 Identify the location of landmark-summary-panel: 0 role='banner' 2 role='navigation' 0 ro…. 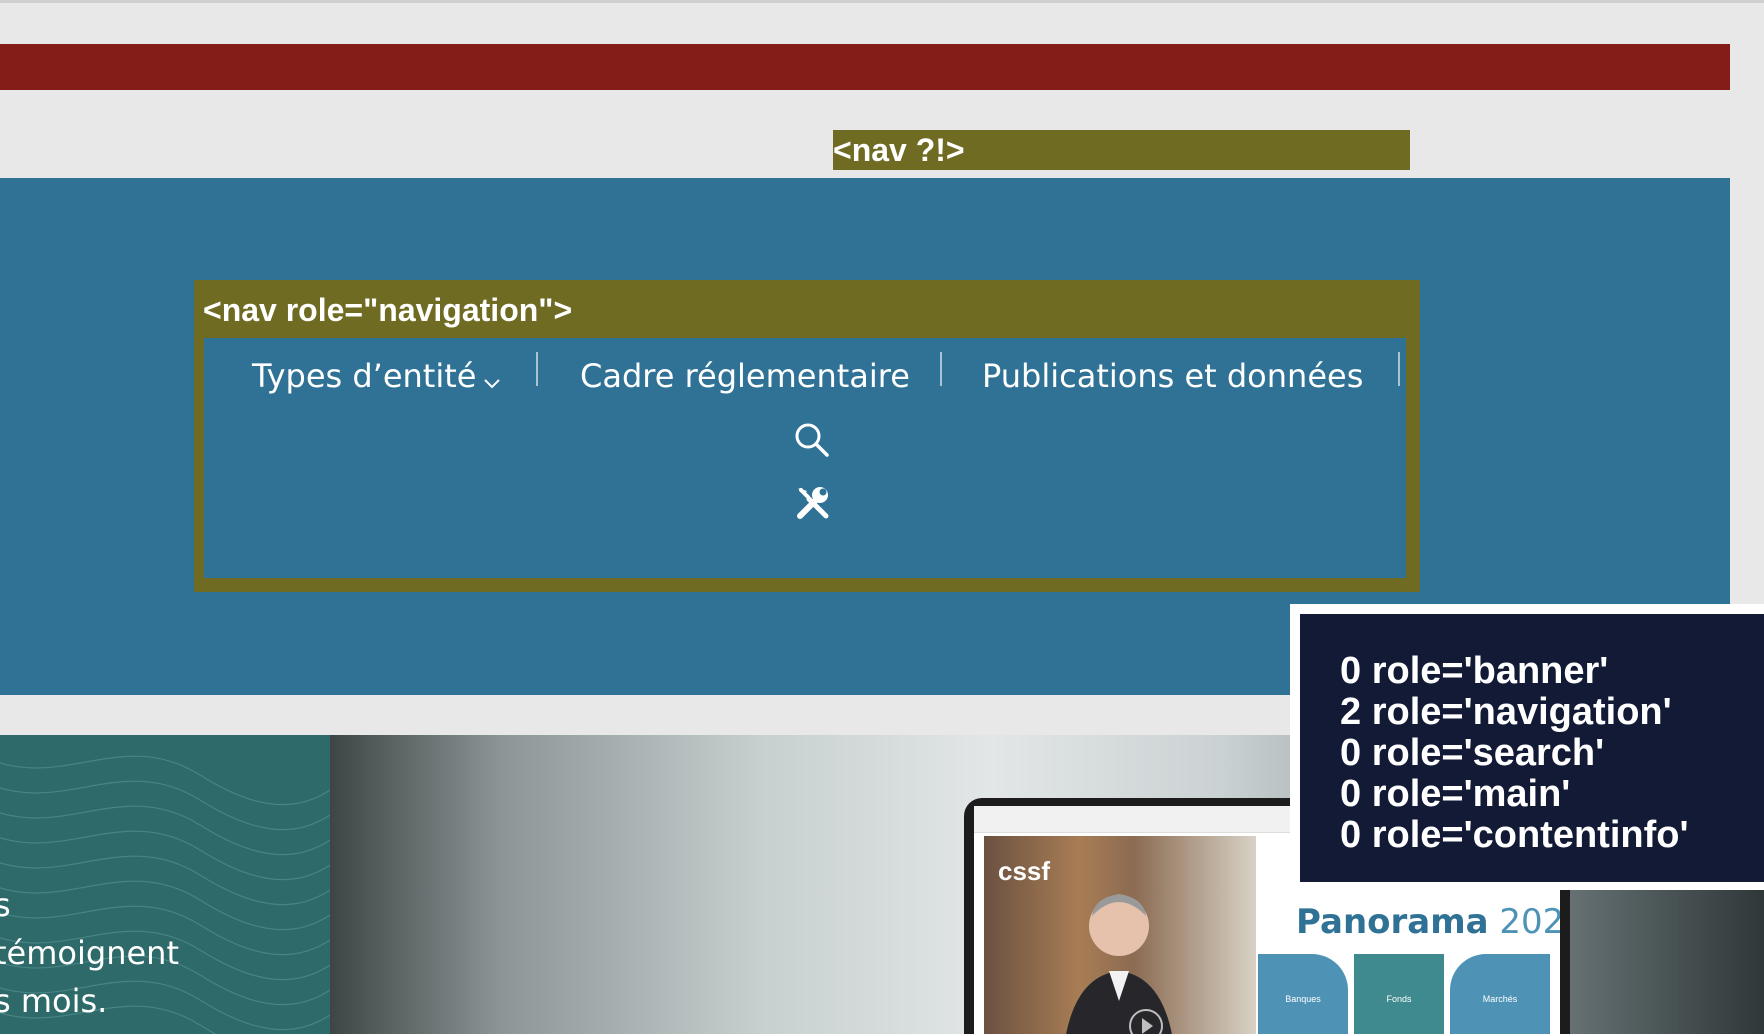
(1527, 747).